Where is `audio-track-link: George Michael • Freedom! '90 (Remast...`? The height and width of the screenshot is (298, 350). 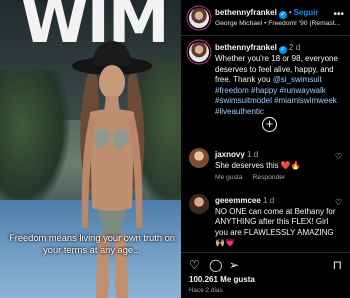 audio-track-link: George Michael • Freedom! '90 (Remast... is located at coordinates (277, 23).